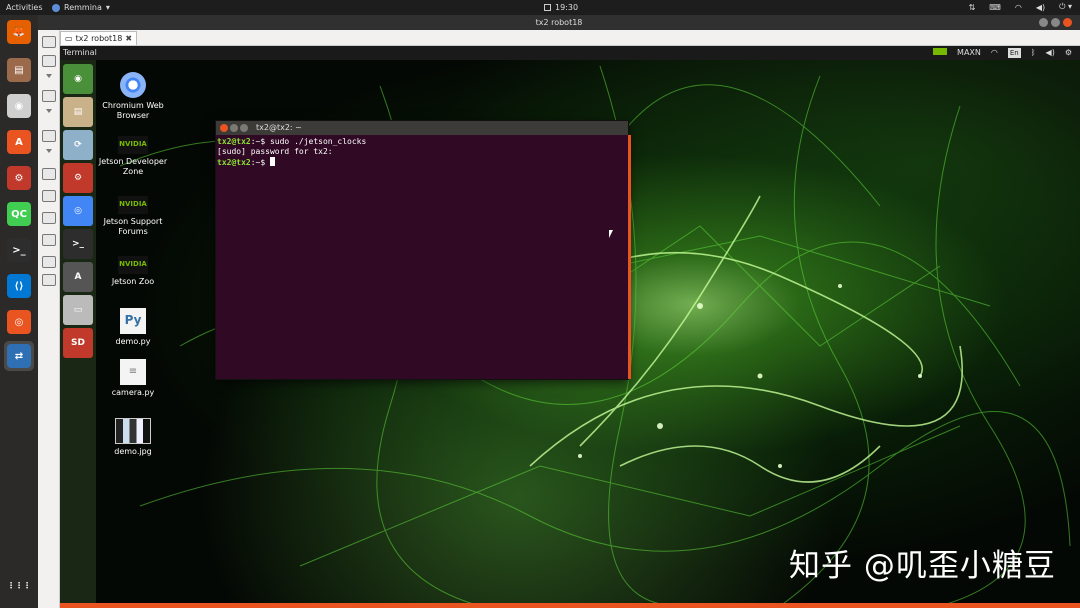 Image resolution: width=1080 pixels, height=608 pixels. I want to click on sd-card-icon: SD, so click(78, 343).